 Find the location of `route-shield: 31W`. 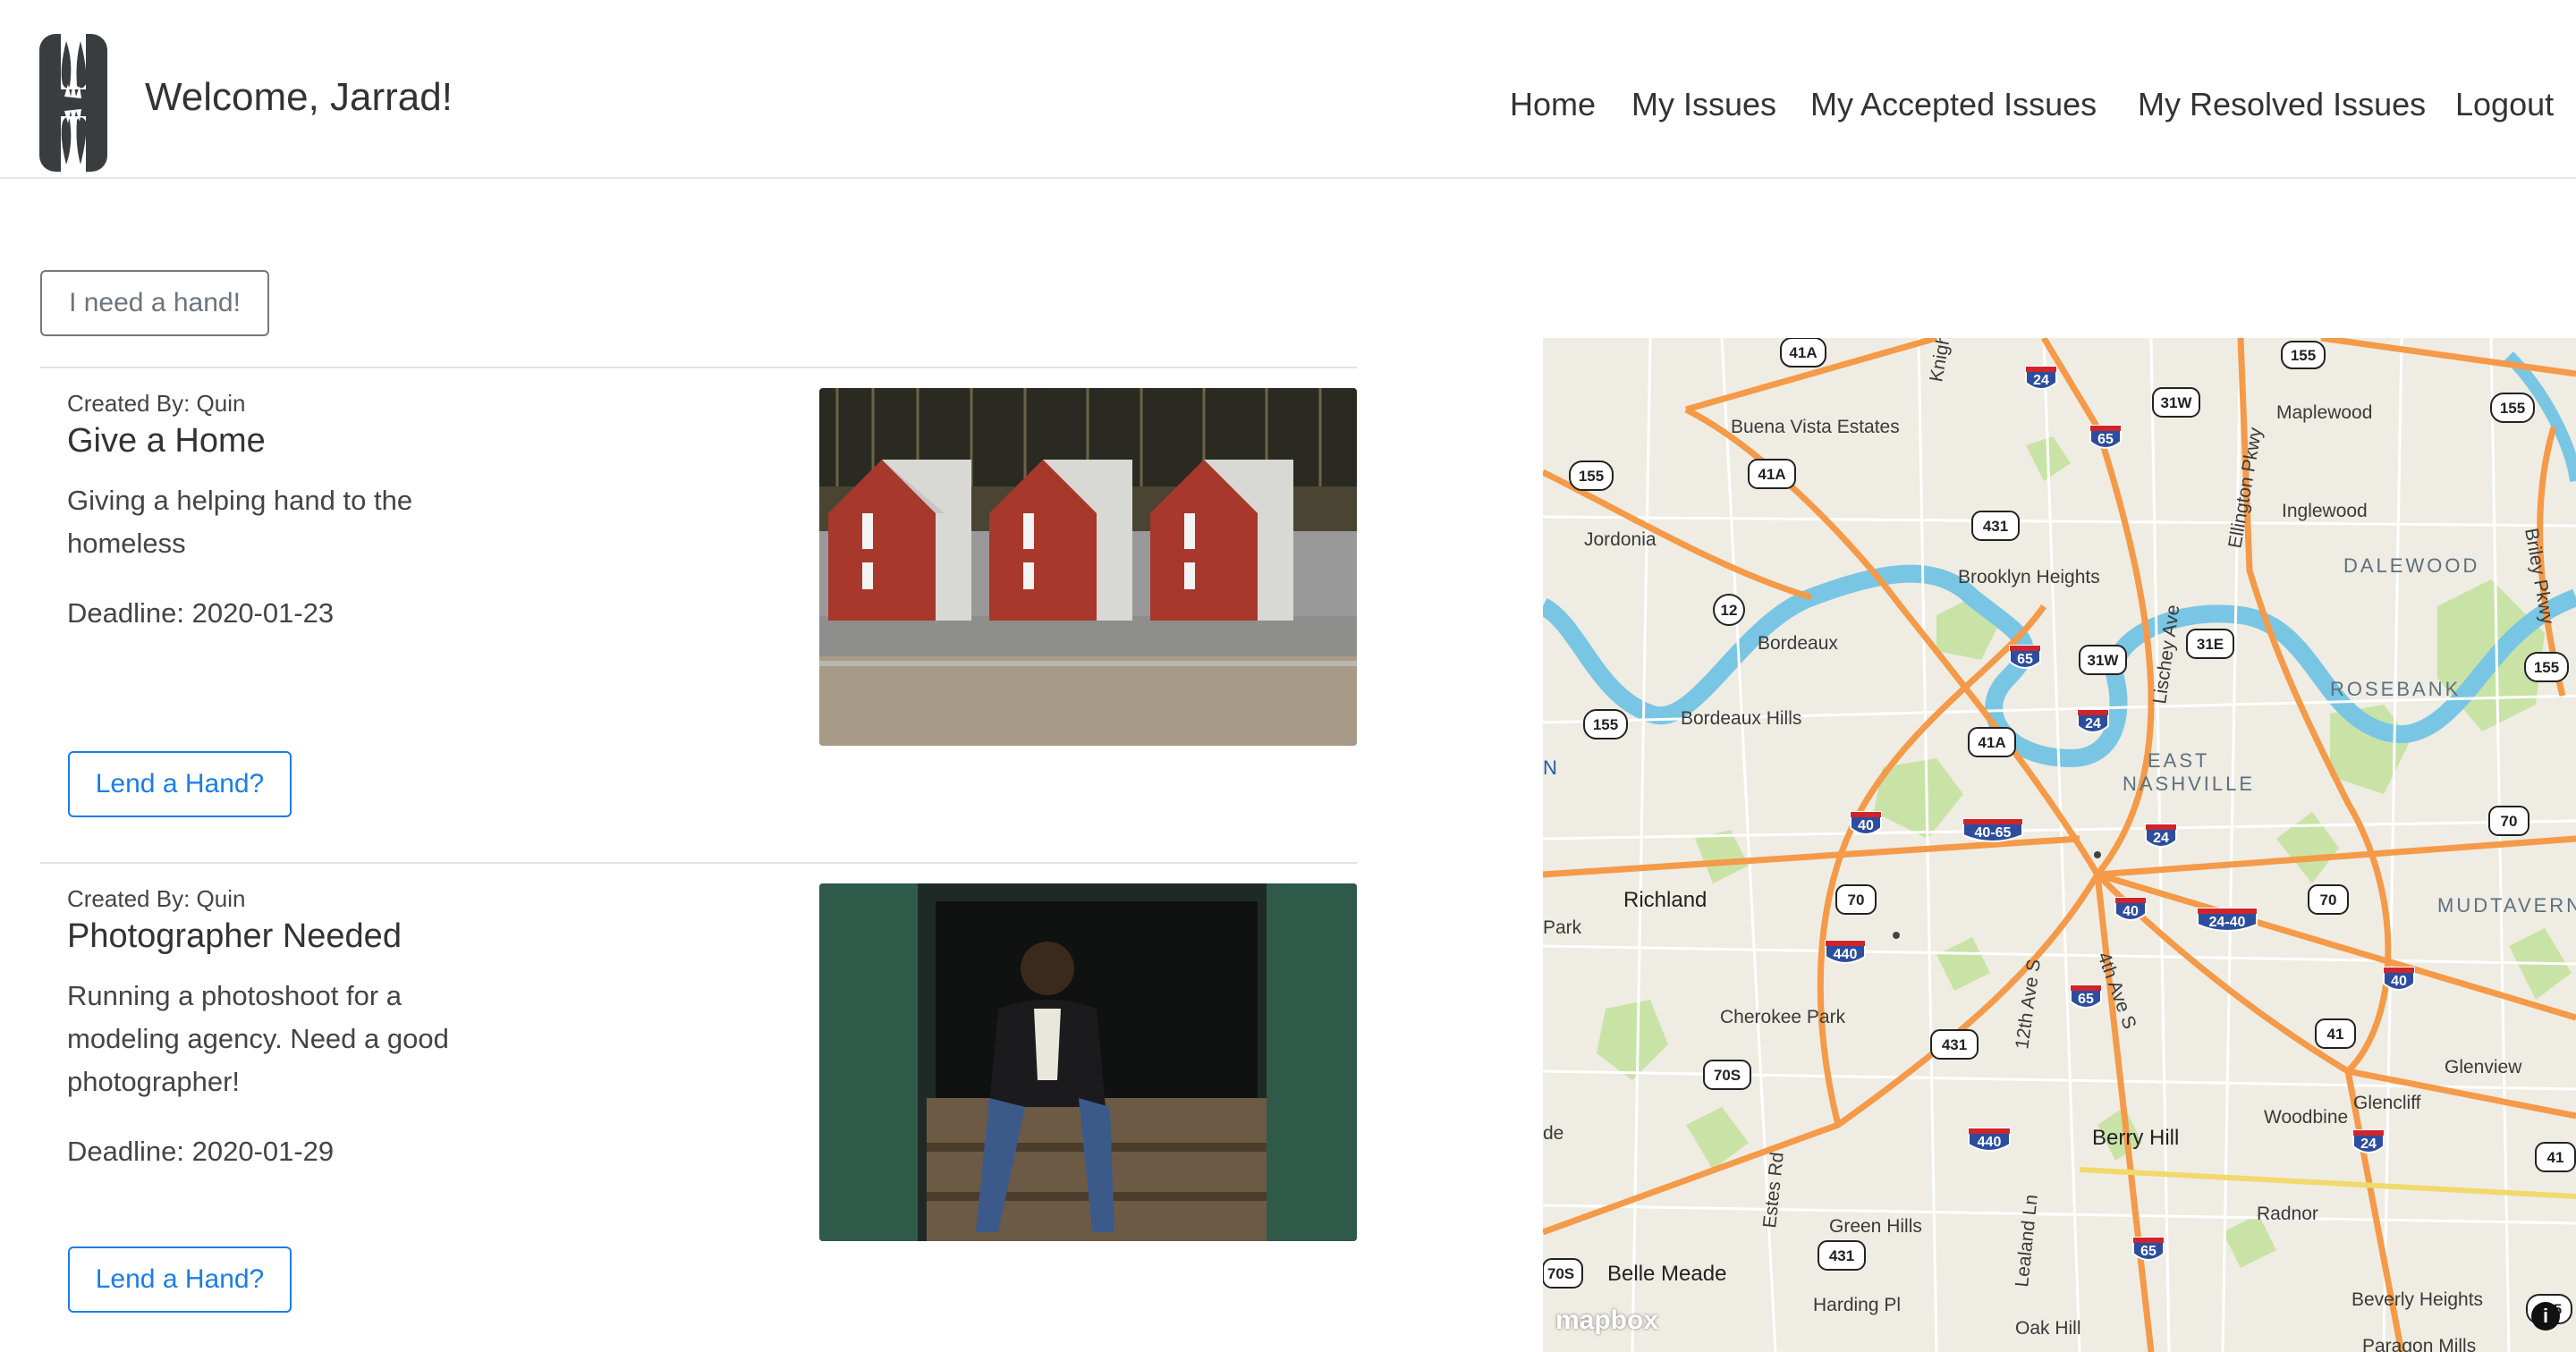

route-shield: 31W is located at coordinates (2176, 402).